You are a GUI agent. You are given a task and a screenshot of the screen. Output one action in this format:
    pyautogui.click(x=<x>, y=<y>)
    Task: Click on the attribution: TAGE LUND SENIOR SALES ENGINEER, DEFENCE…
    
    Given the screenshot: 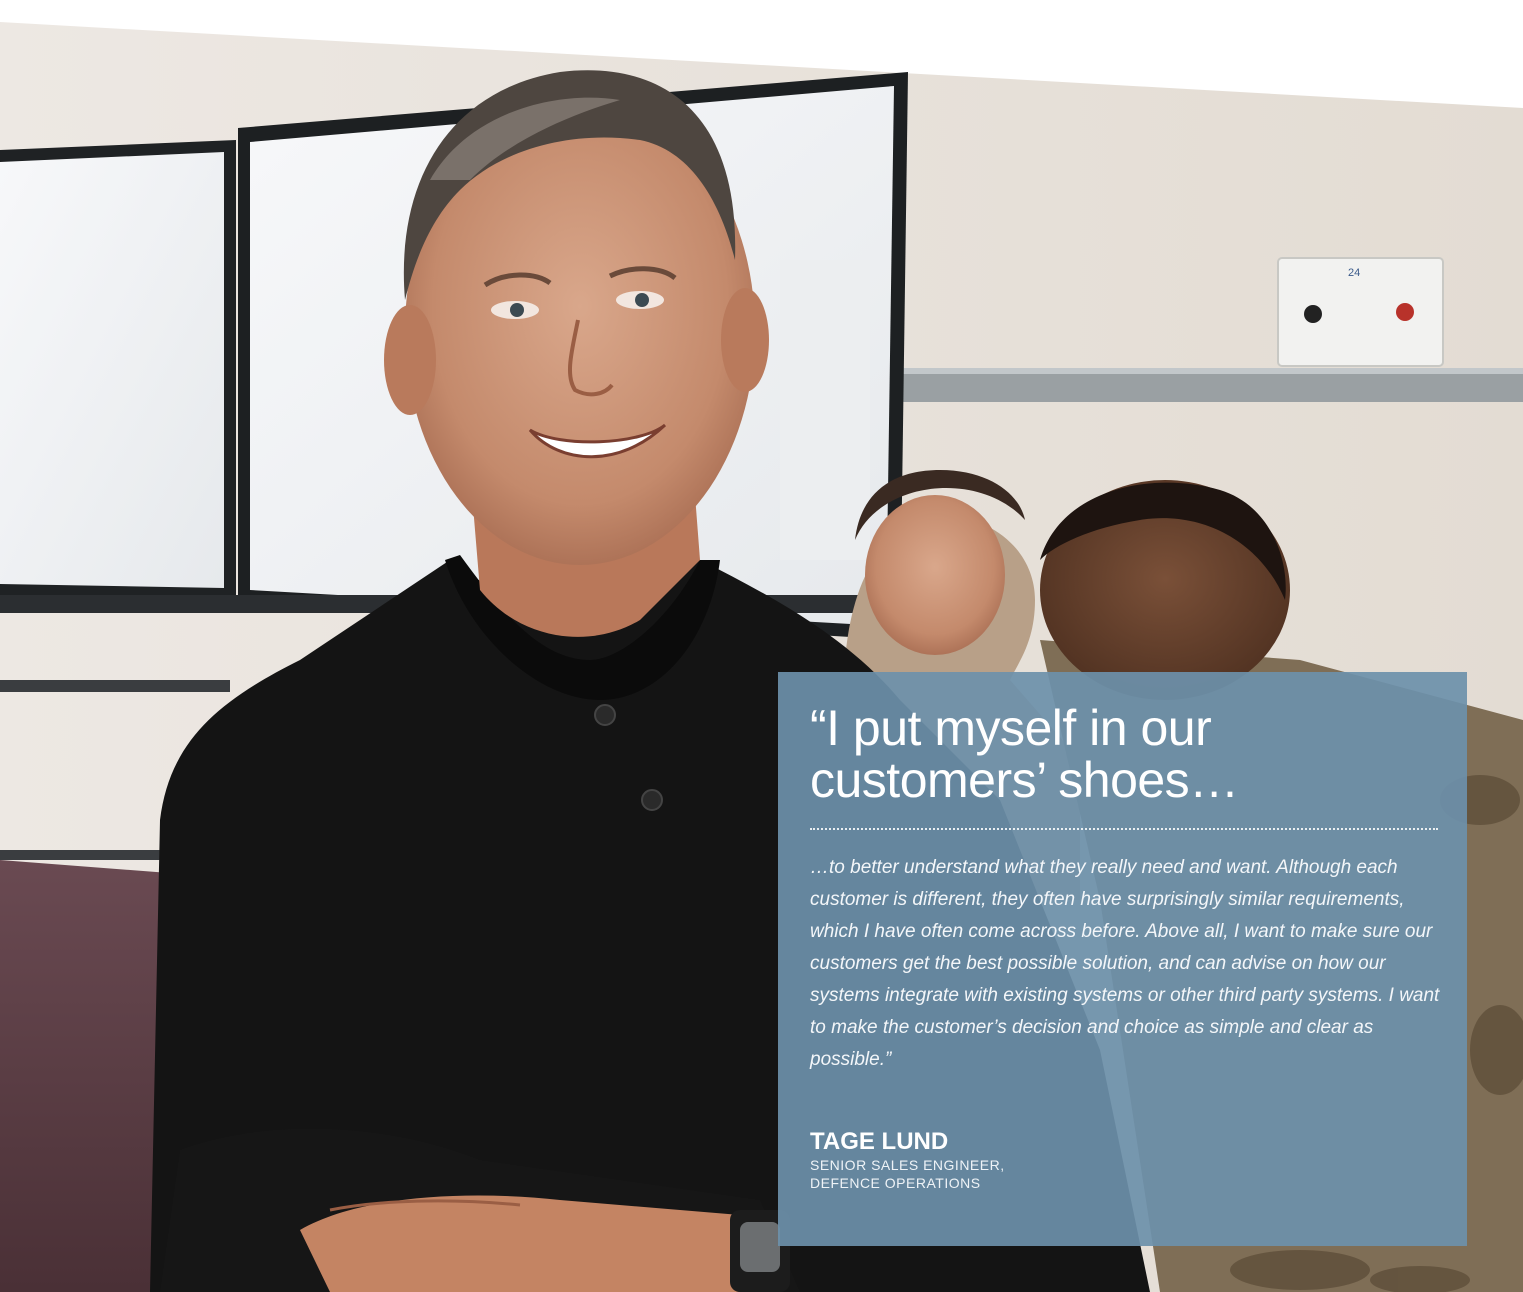 What is the action you would take?
    pyautogui.click(x=1123, y=1160)
    